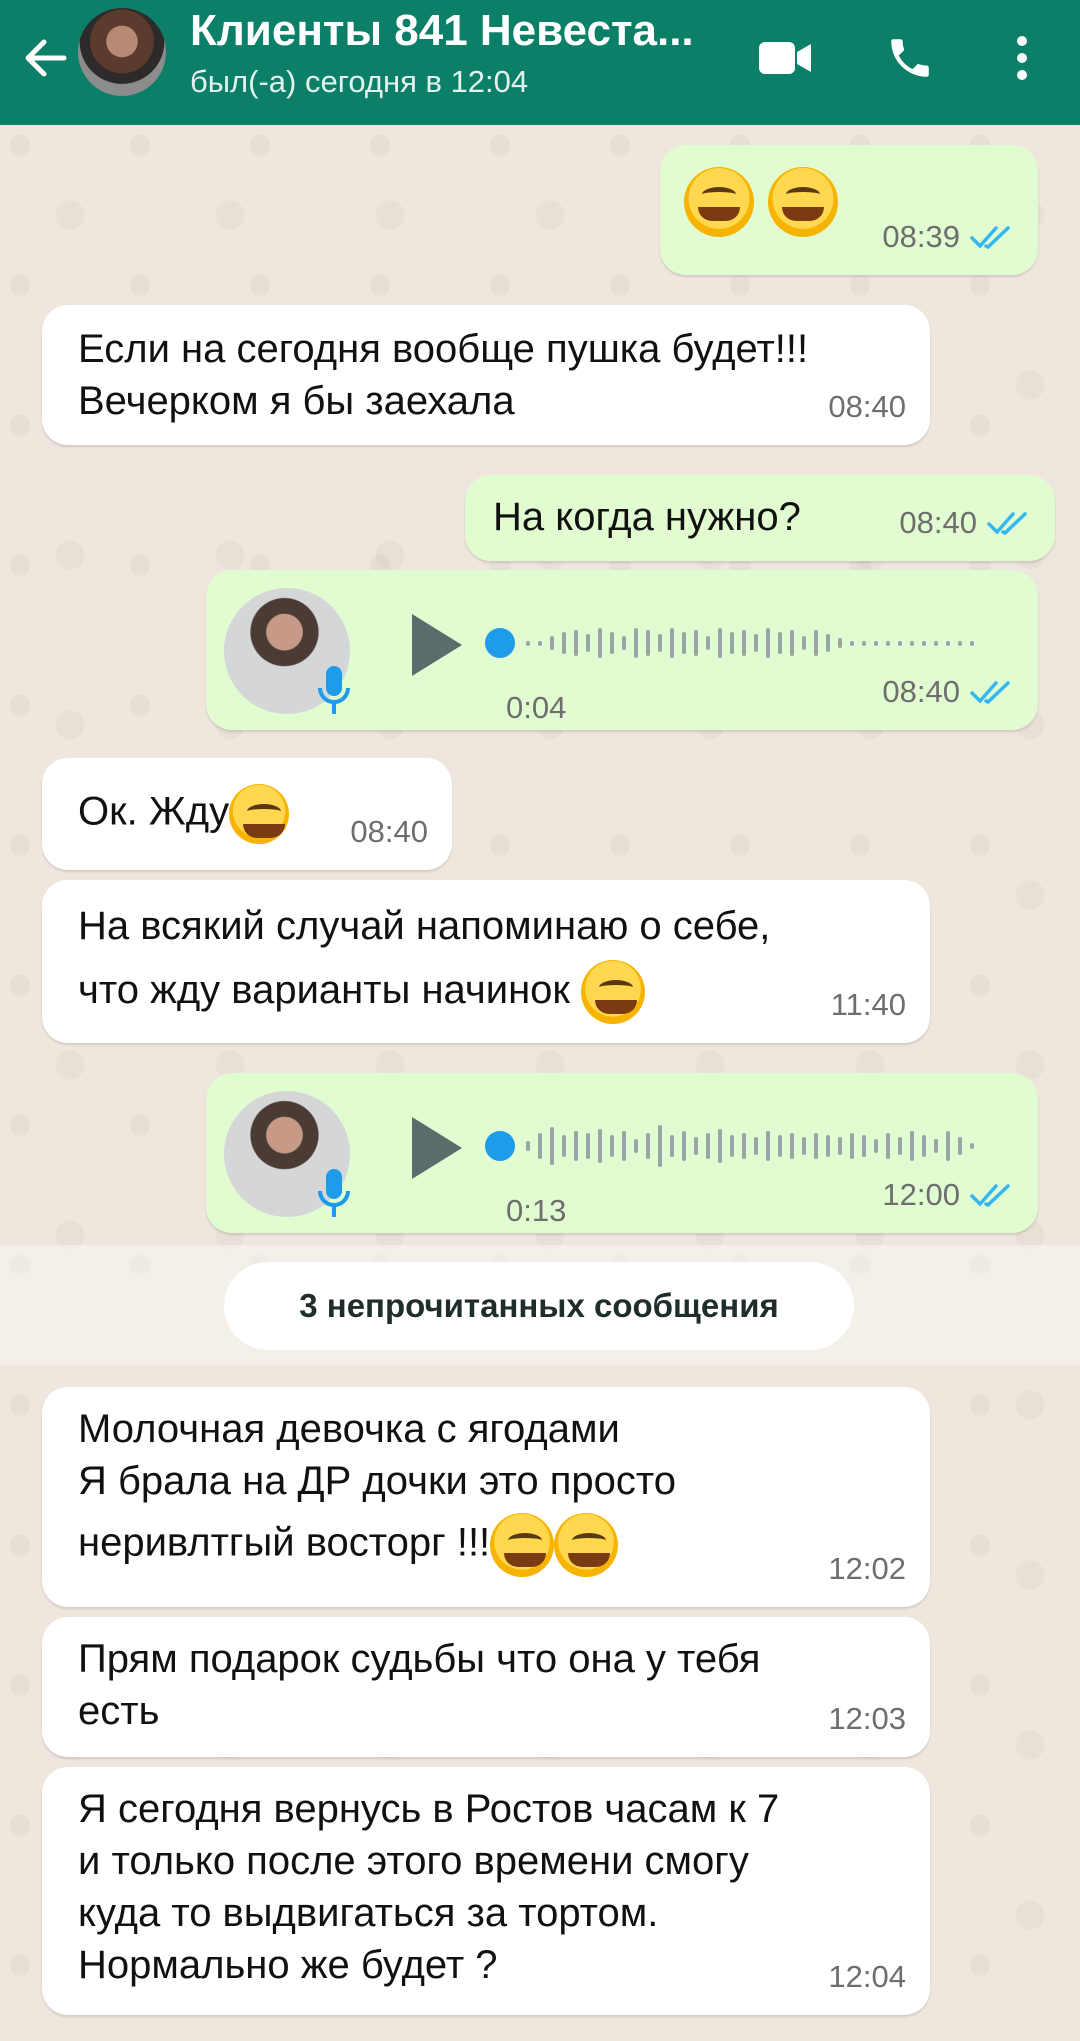 The width and height of the screenshot is (1080, 2041). I want to click on message-outgoing: На когда нужно? 08:40, so click(760, 518).